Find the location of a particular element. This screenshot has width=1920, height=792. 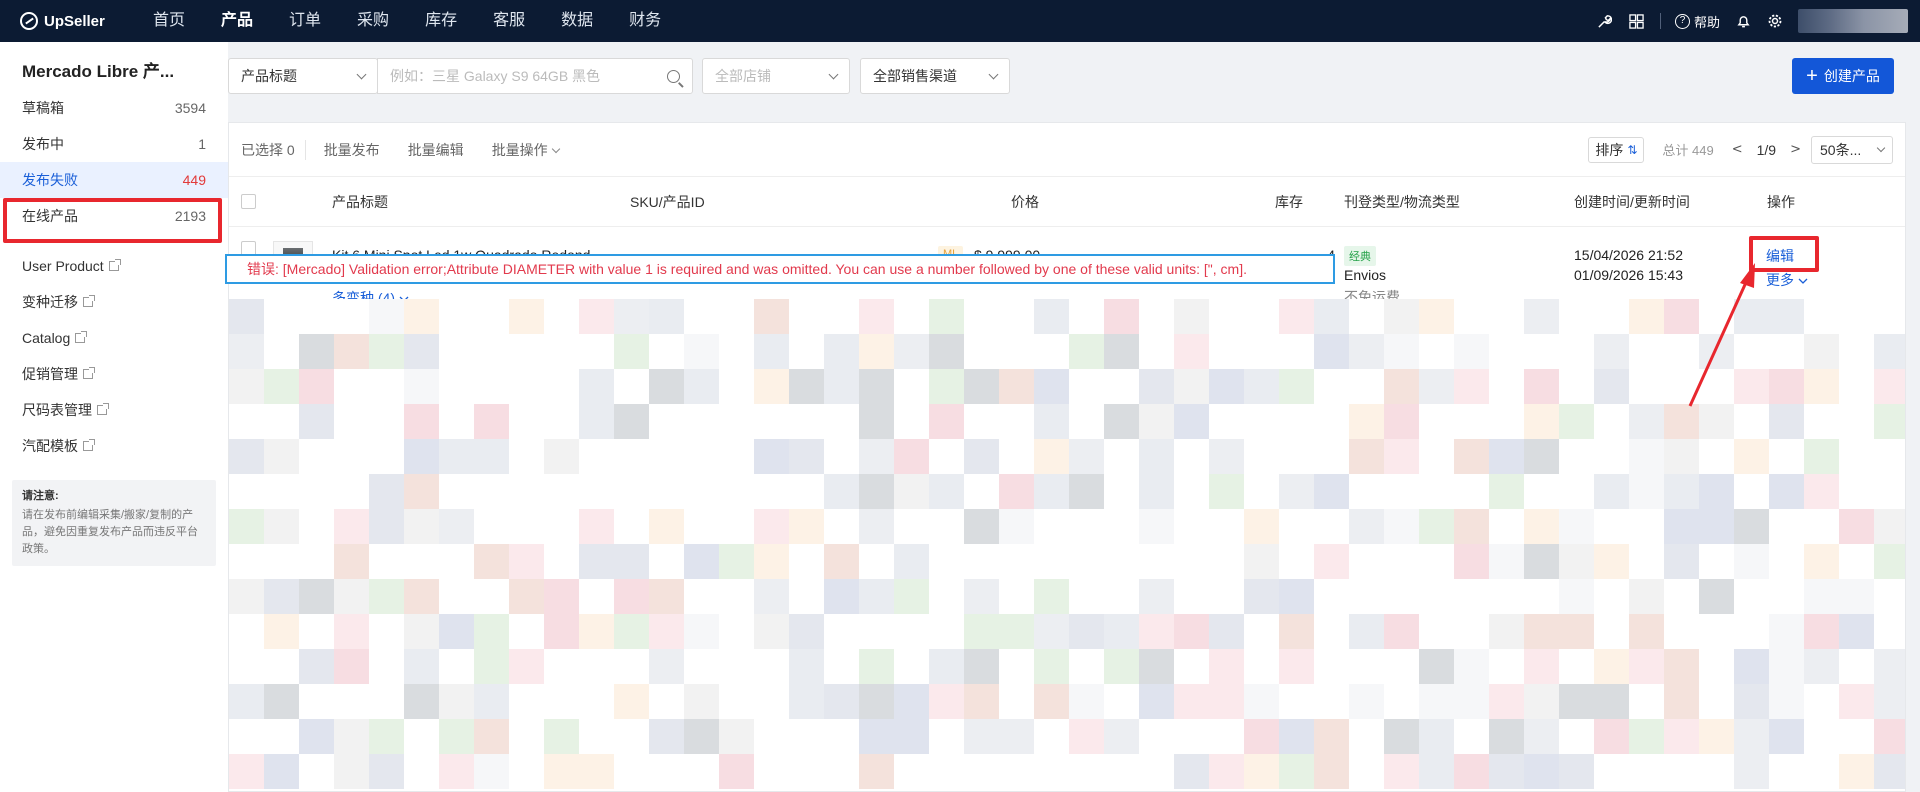

sidebar-item-publishing: 发布中 1 is located at coordinates (114, 144).